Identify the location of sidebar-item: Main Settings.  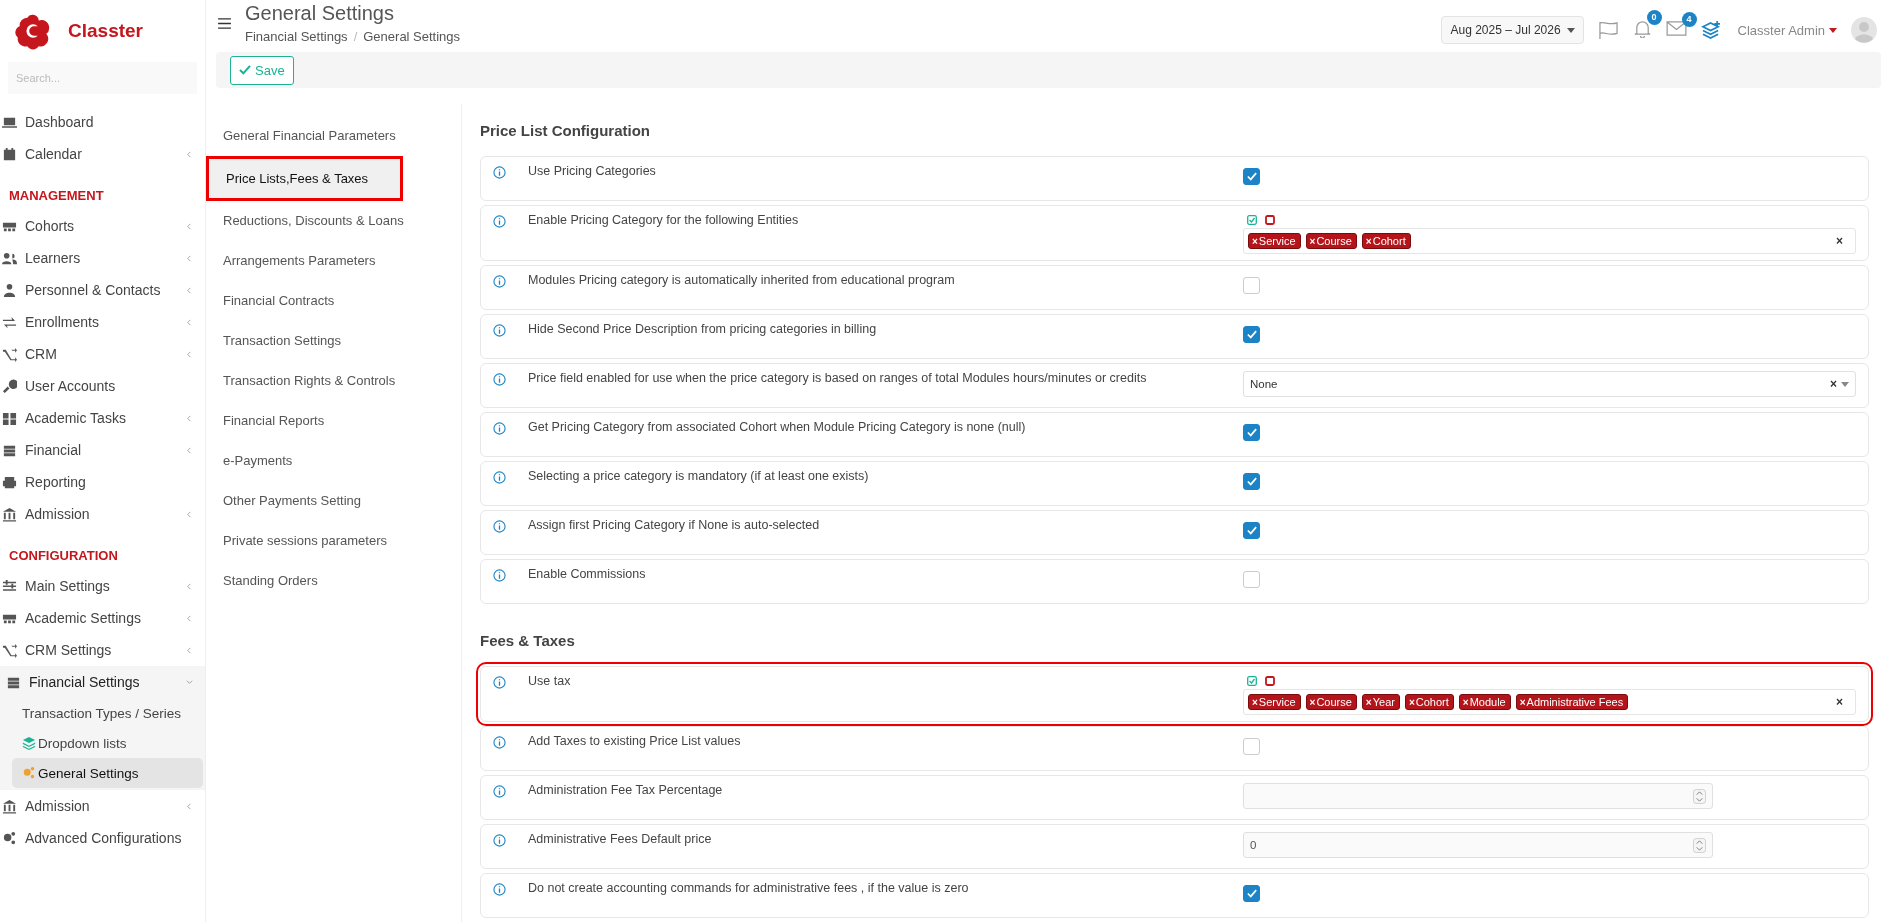
(102, 586).